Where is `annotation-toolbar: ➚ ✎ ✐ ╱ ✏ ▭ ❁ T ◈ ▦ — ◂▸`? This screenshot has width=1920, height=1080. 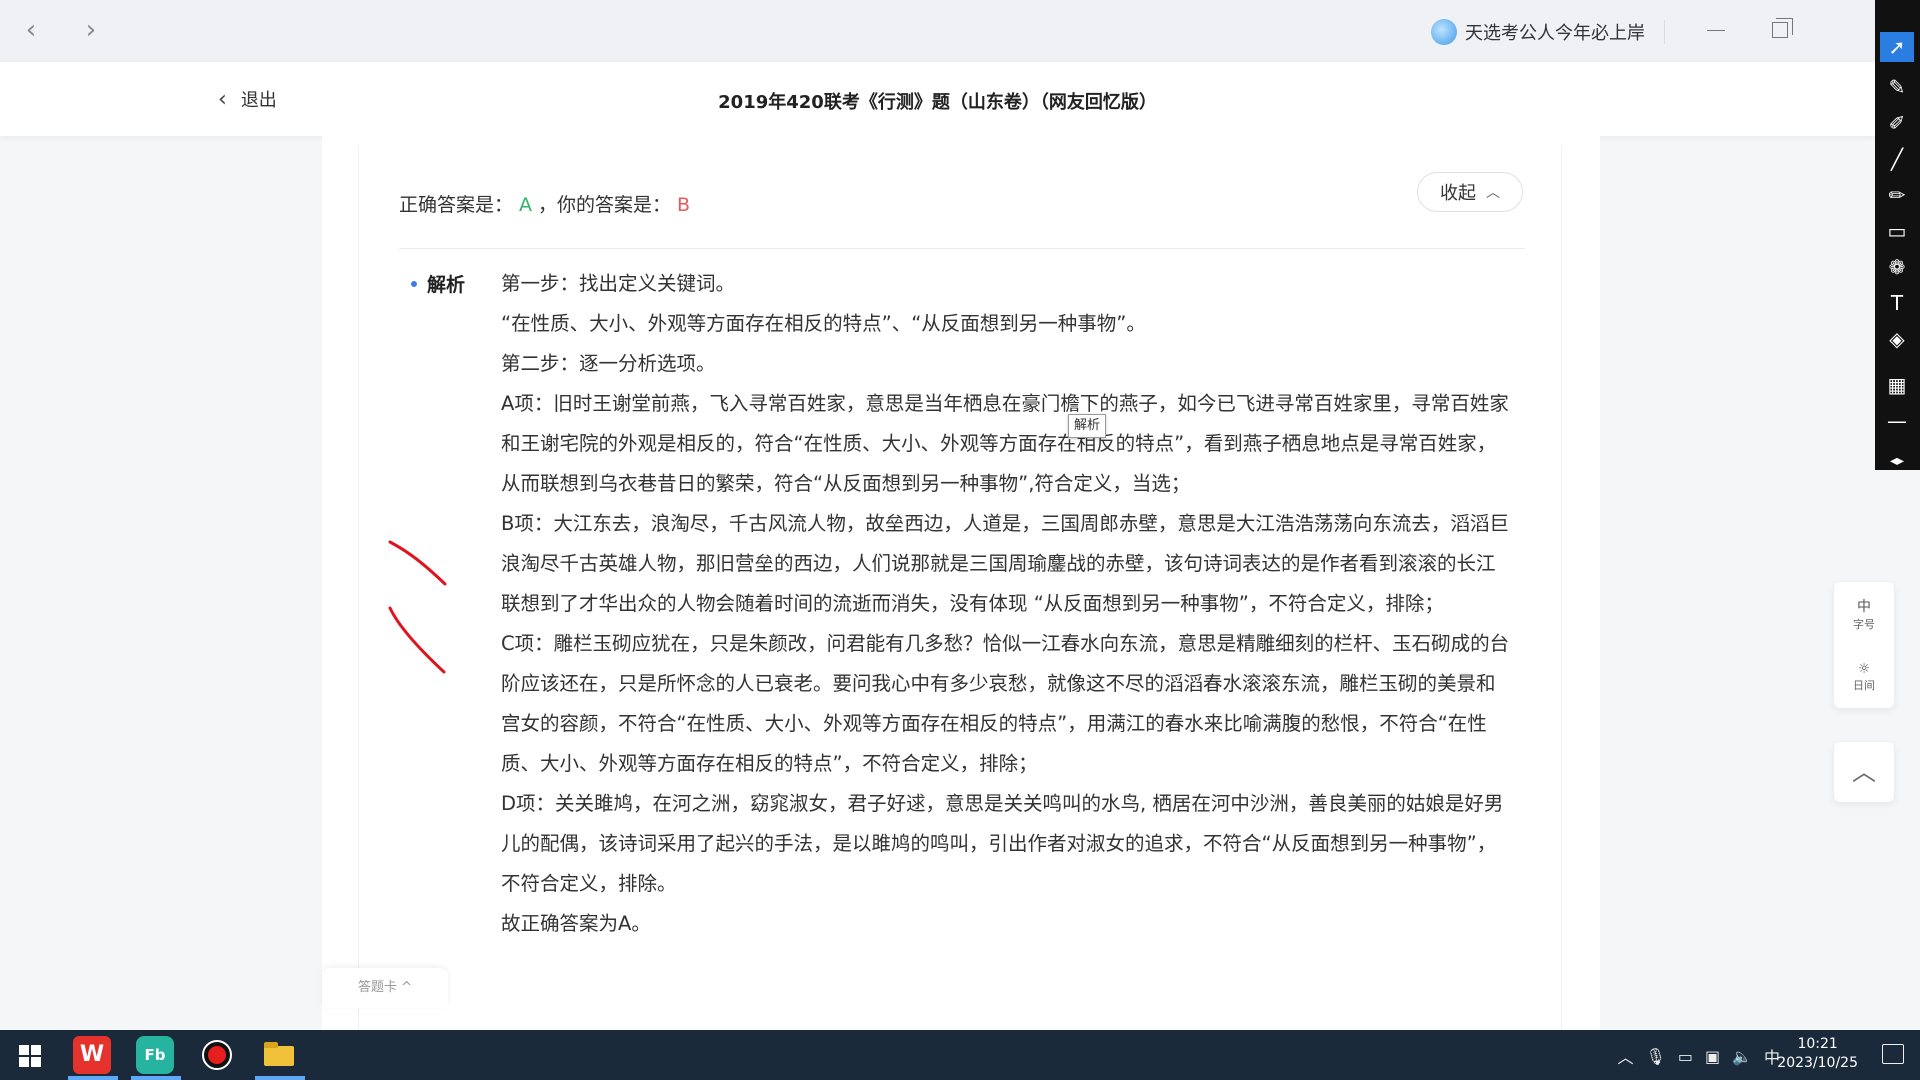
annotation-toolbar: ➚ ✎ ✐ ╱ ✏ ▭ ❁ T ◈ ▦ — ◂▸ is located at coordinates (1897, 235).